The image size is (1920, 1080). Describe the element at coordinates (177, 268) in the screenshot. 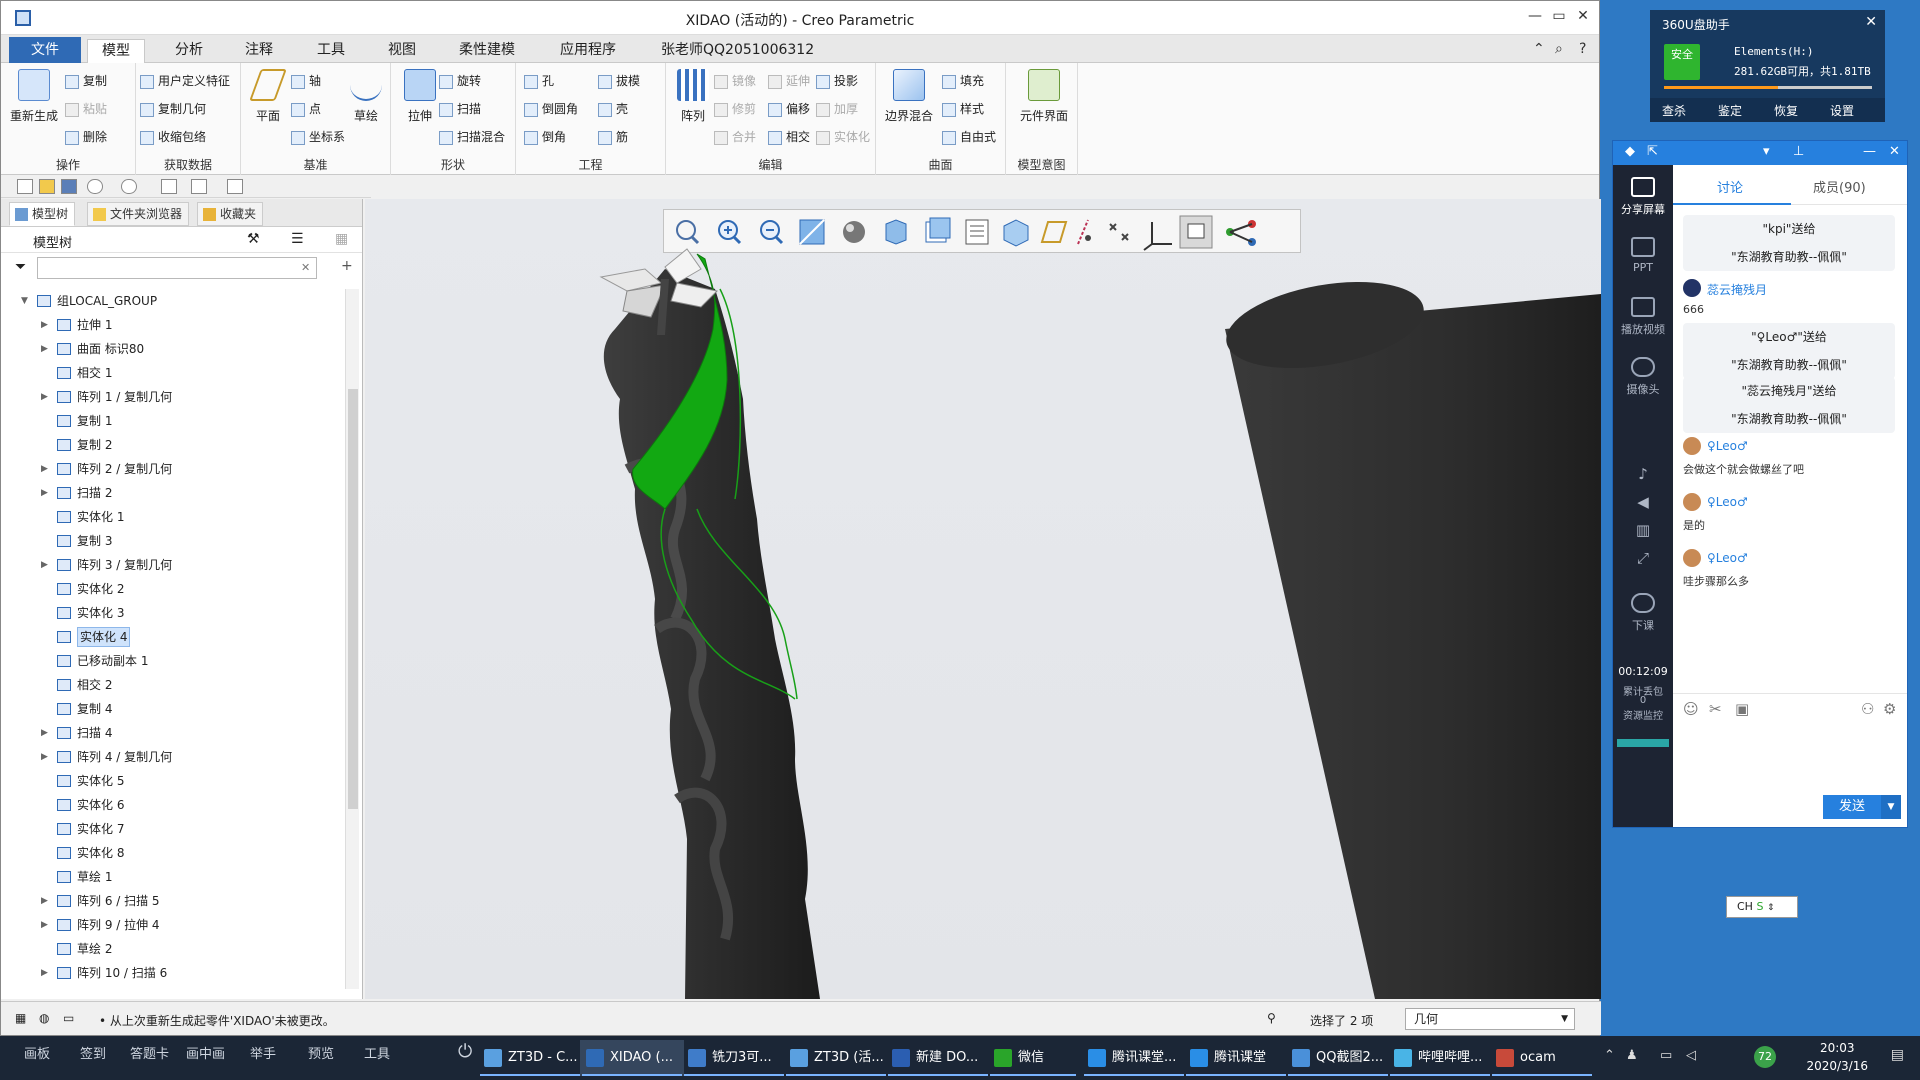

I see `tree-search-input` at that location.